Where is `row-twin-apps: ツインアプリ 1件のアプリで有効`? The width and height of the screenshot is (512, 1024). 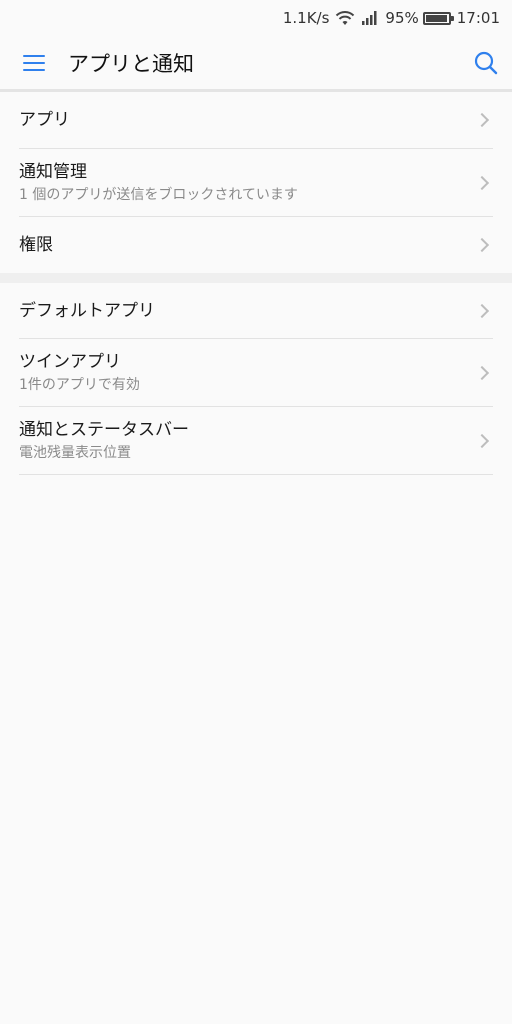 row-twin-apps: ツインアプリ 1件のアプリで有効 is located at coordinates (256, 373).